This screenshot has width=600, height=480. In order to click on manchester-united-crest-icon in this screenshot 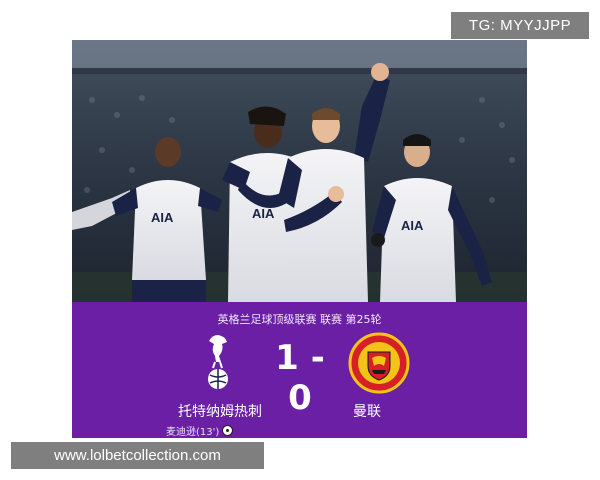, I will do `click(379, 363)`.